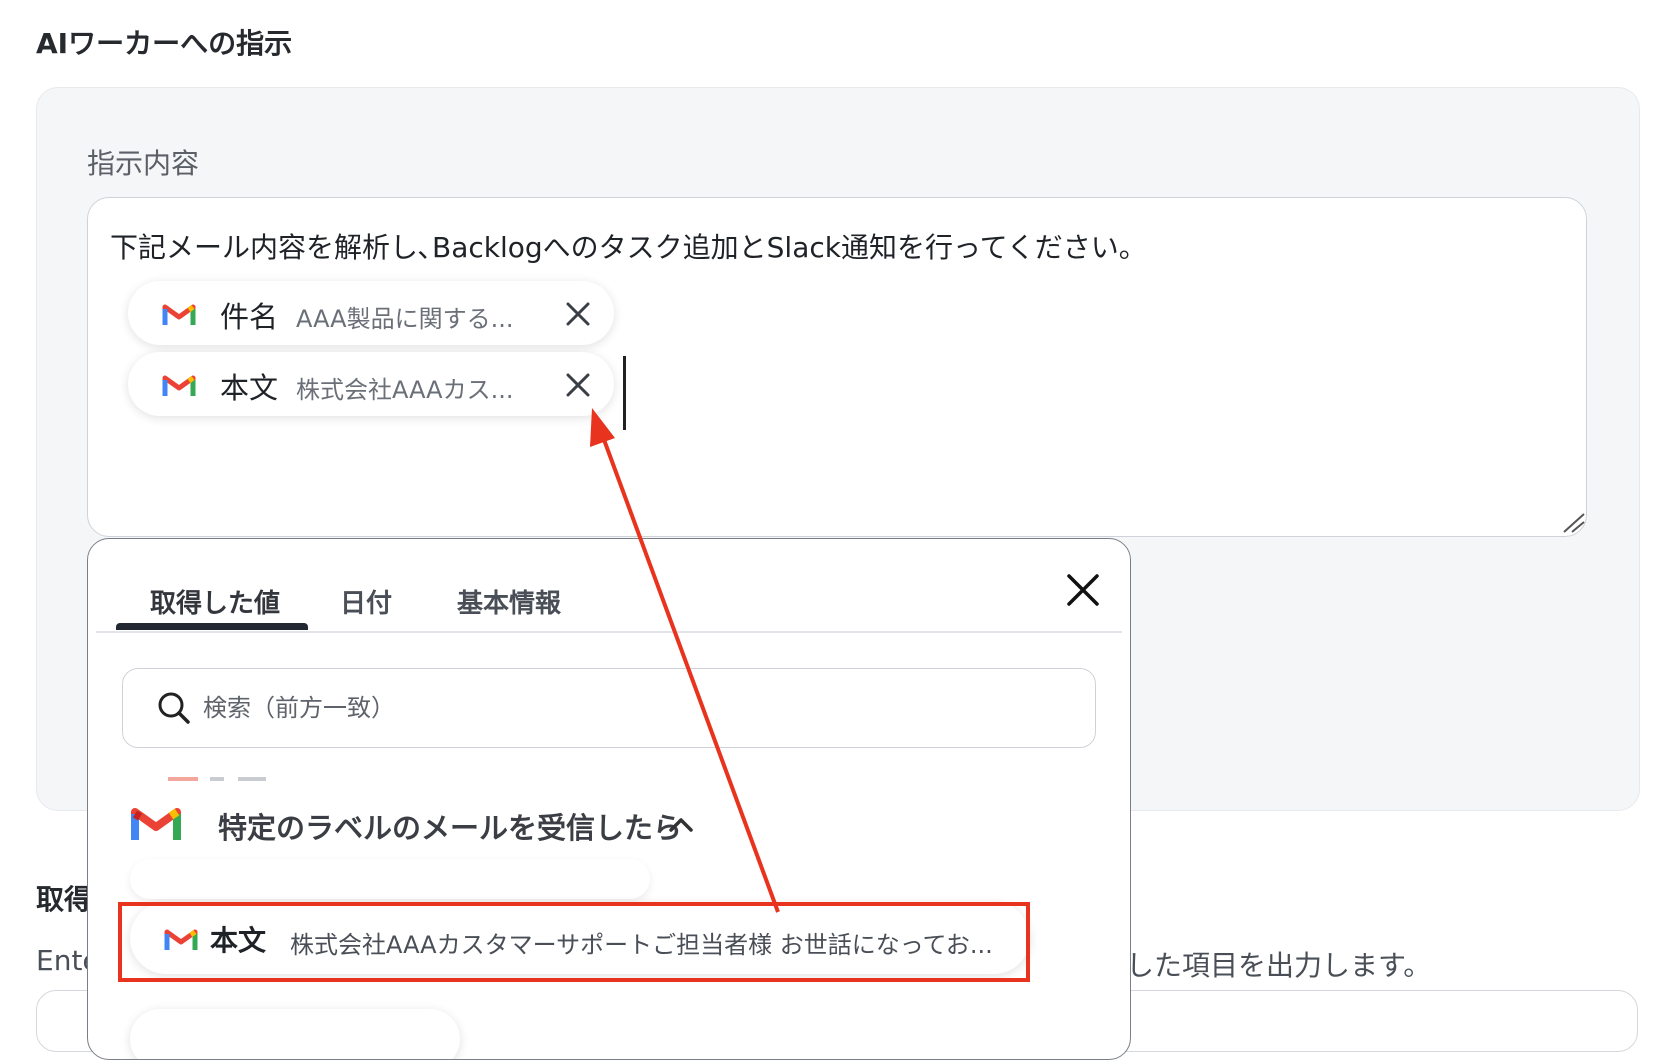 This screenshot has height=1060, width=1666. What do you see at coordinates (609, 632) in the screenshot?
I see `tab-divider` at bounding box center [609, 632].